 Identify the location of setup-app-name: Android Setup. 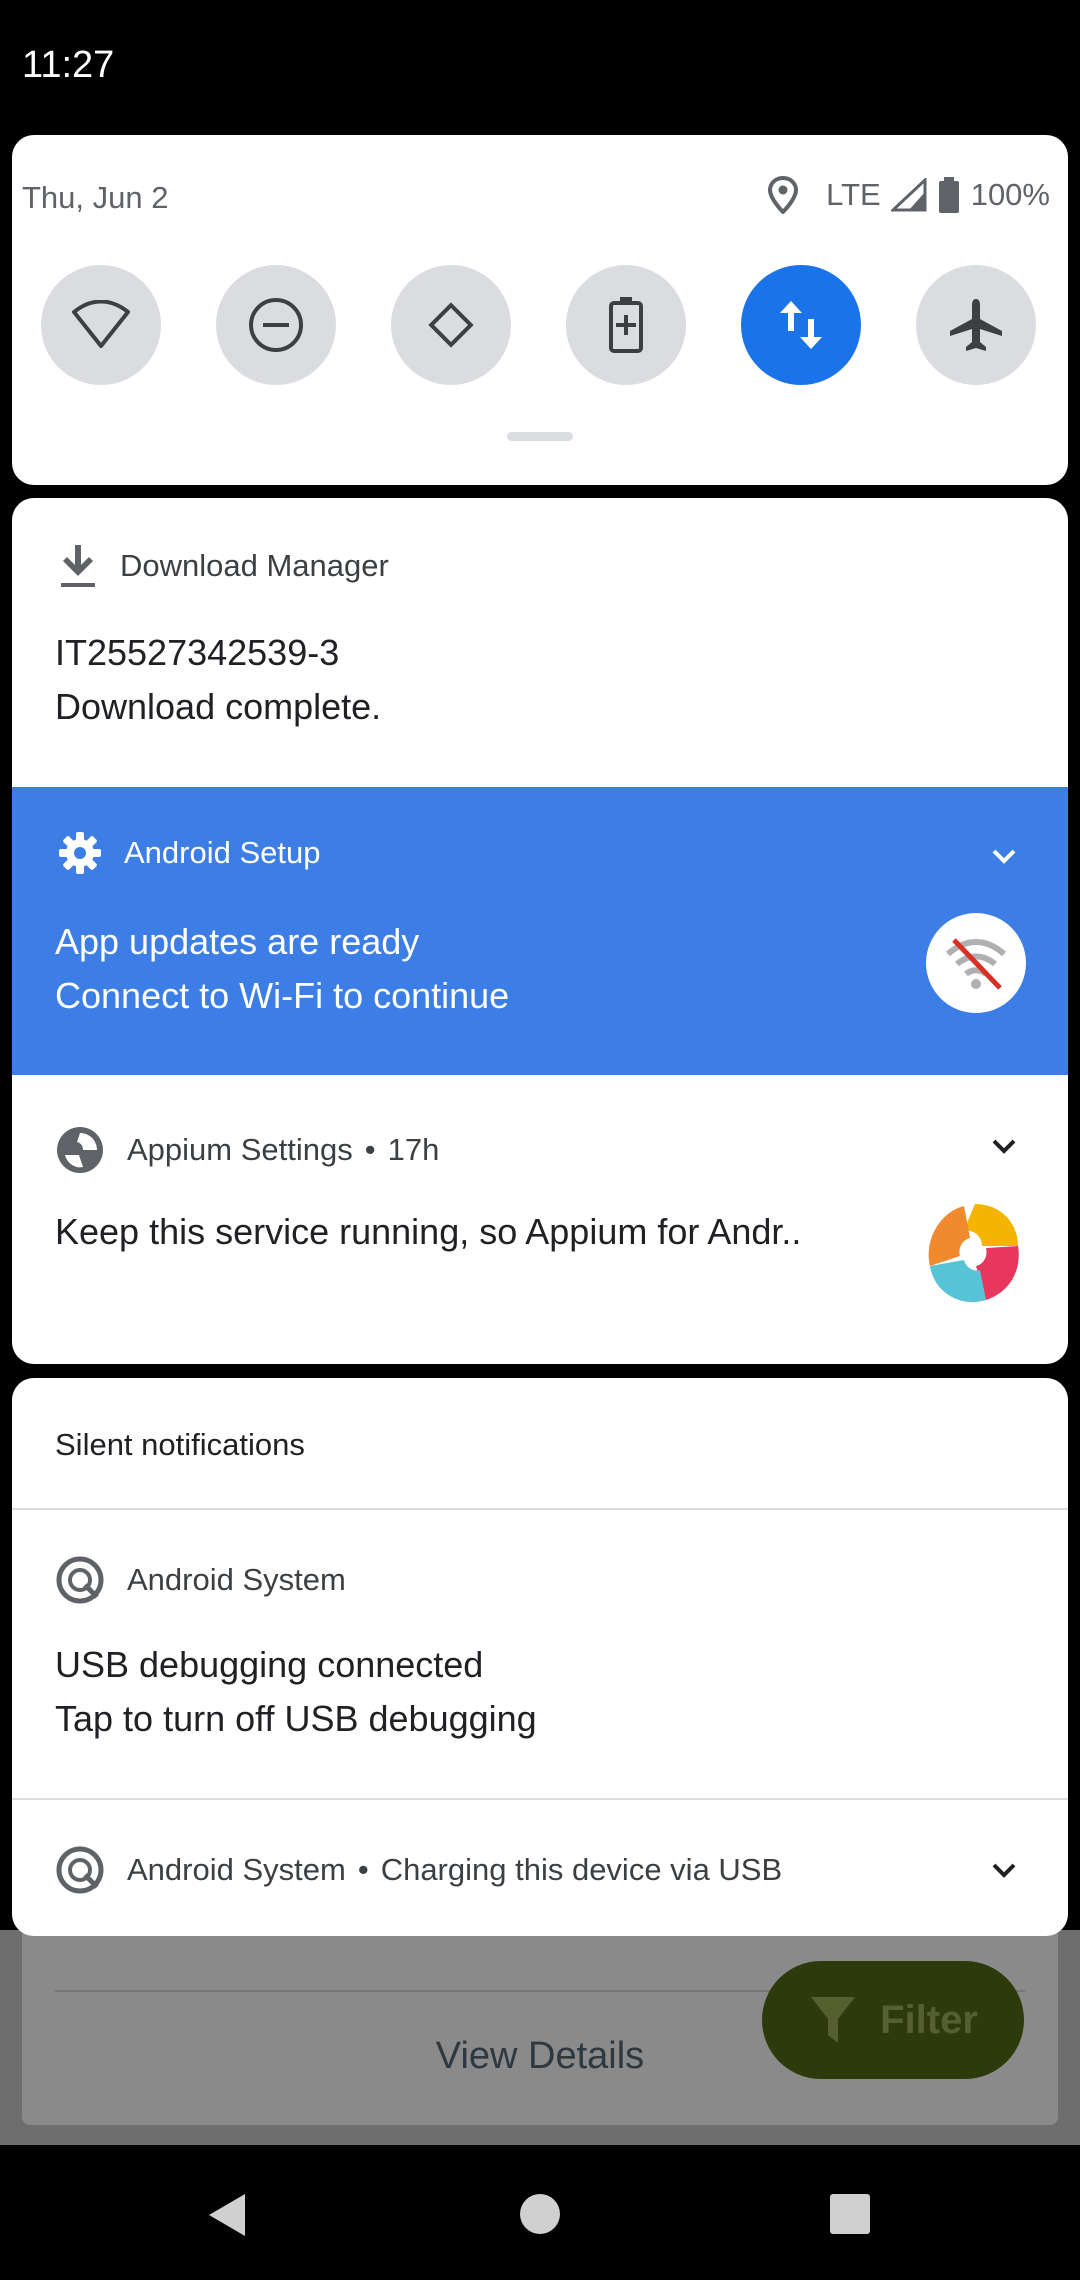
(222, 852).